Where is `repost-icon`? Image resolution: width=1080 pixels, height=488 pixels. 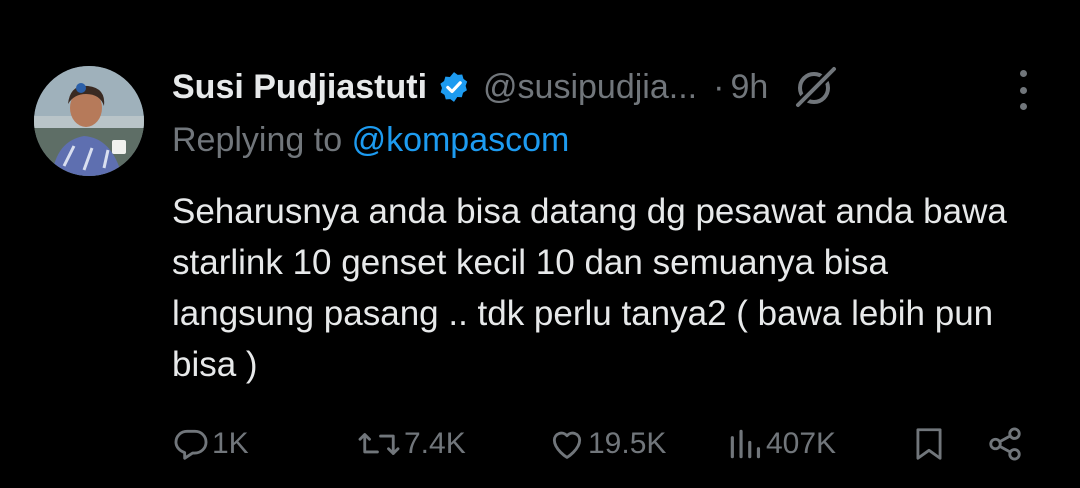 repost-icon is located at coordinates (379, 444).